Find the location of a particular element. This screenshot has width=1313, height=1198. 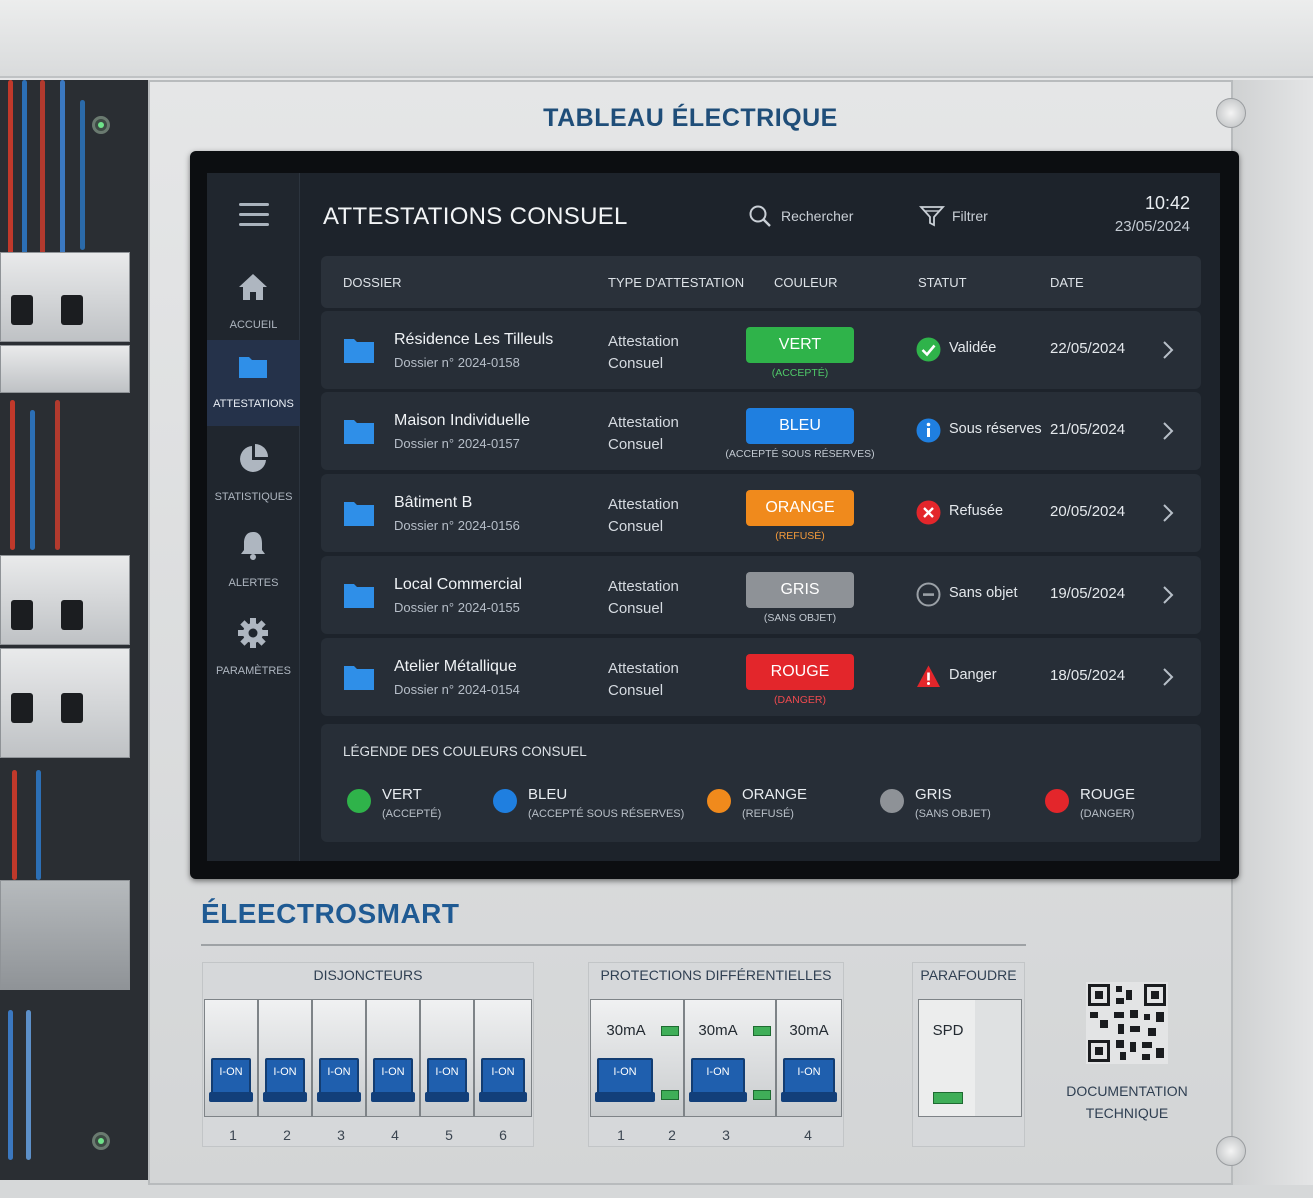

rcd-3: 30mA I-ON is located at coordinates (809, 1058).